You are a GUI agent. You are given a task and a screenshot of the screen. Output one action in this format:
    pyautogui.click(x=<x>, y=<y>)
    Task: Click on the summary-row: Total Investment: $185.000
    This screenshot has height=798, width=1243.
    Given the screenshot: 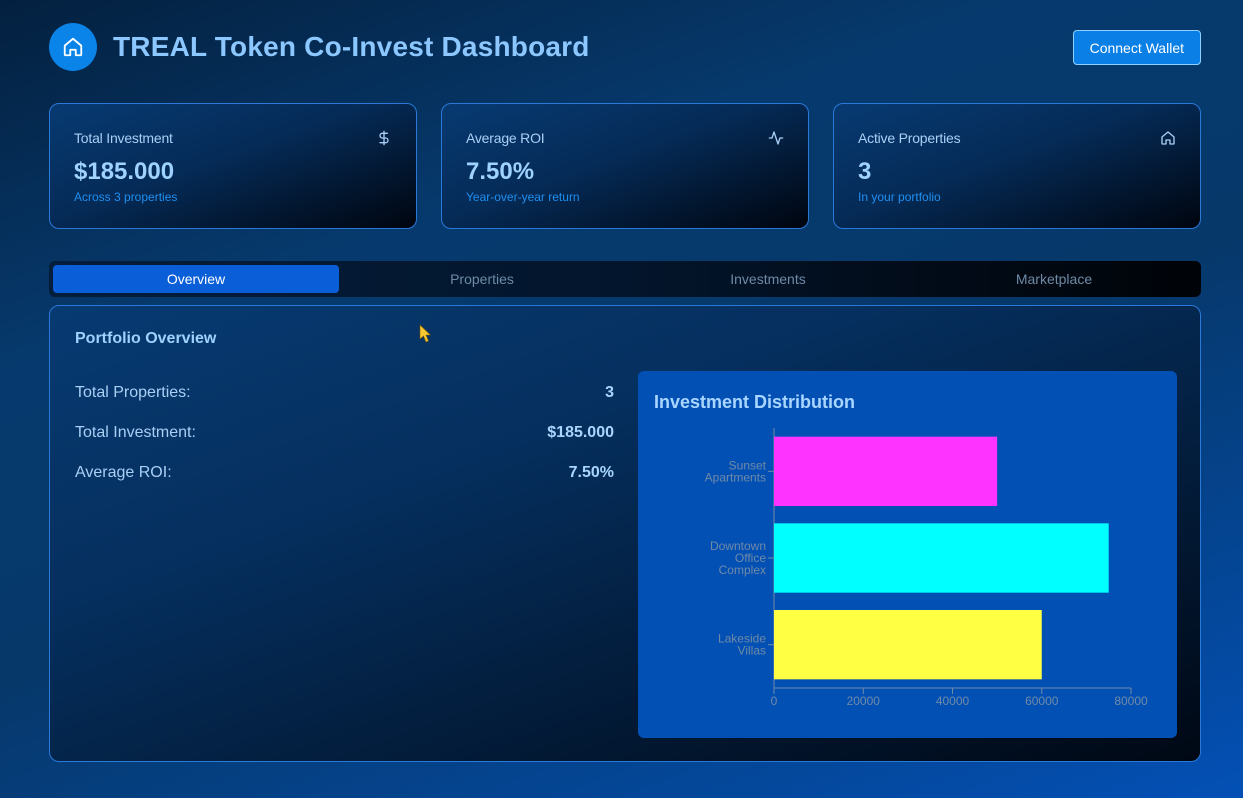 What is the action you would take?
    pyautogui.click(x=344, y=433)
    